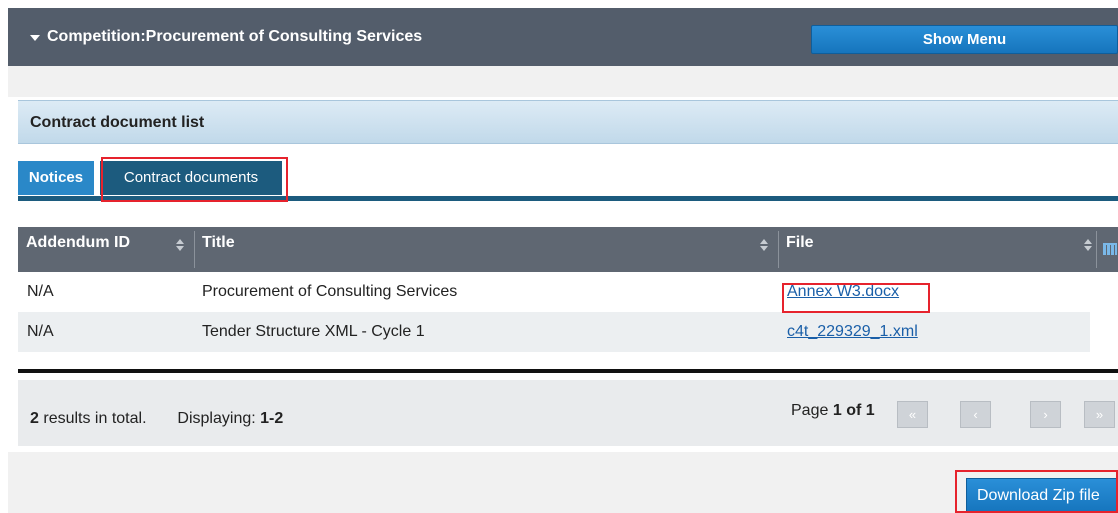 Image resolution: width=1118 pixels, height=513 pixels. I want to click on last-page-button: », so click(1099, 414).